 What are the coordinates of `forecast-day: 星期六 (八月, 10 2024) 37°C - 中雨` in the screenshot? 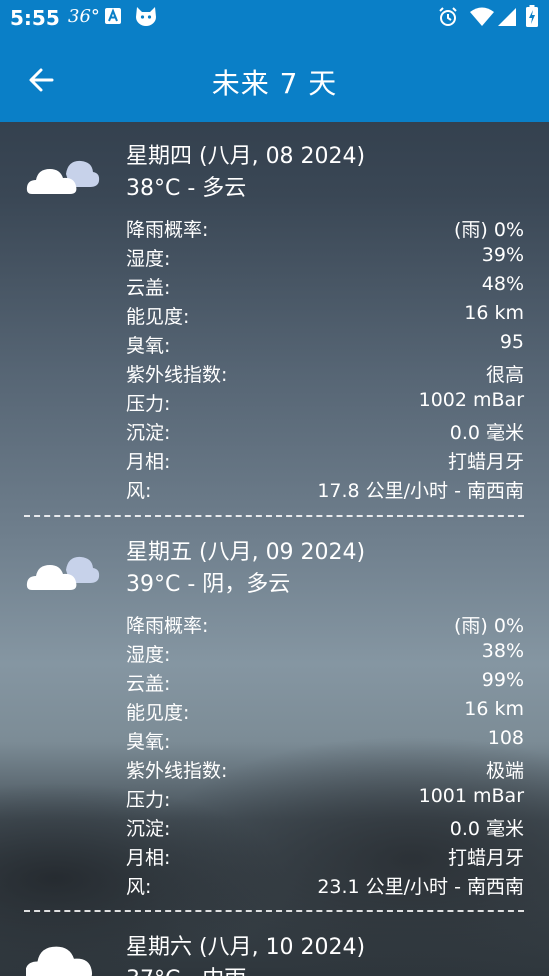 It's located at (274, 944).